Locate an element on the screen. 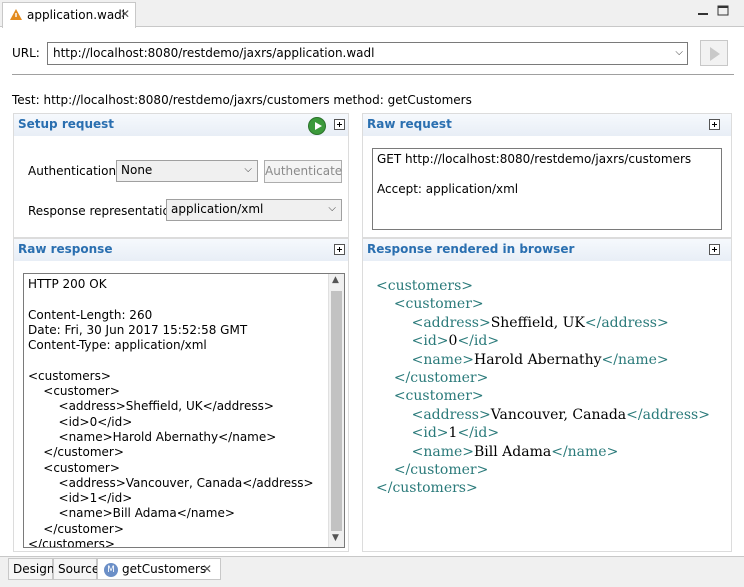  section-header: Response rendered in browser is located at coordinates (547, 250).